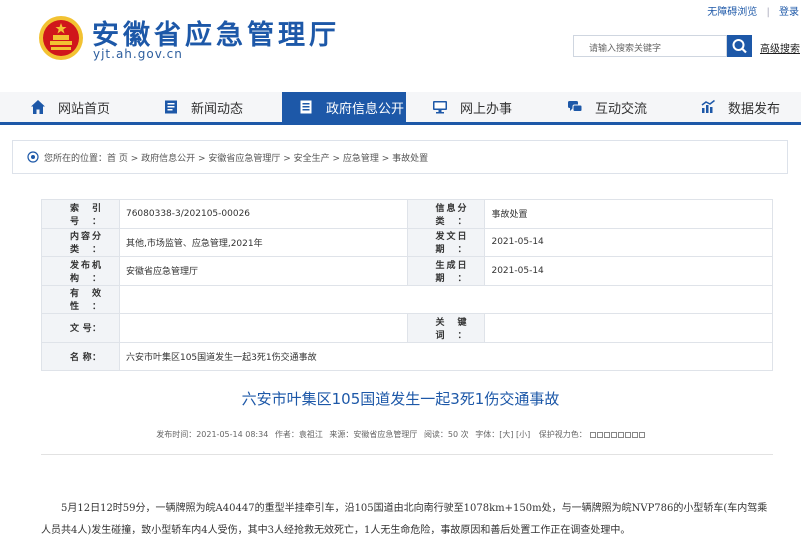  What do you see at coordinates (61, 38) in the screenshot?
I see `national-emblem-icon` at bounding box center [61, 38].